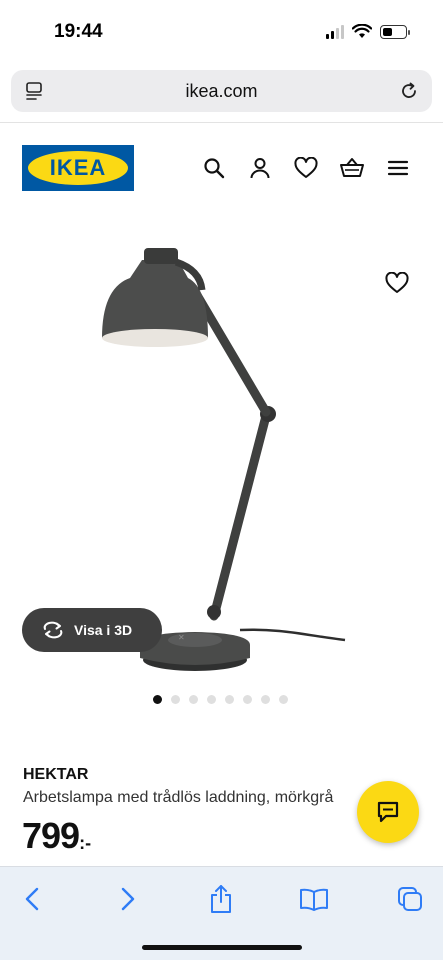  Describe the element at coordinates (51, 835) in the screenshot. I see `price-amount: 799` at that location.